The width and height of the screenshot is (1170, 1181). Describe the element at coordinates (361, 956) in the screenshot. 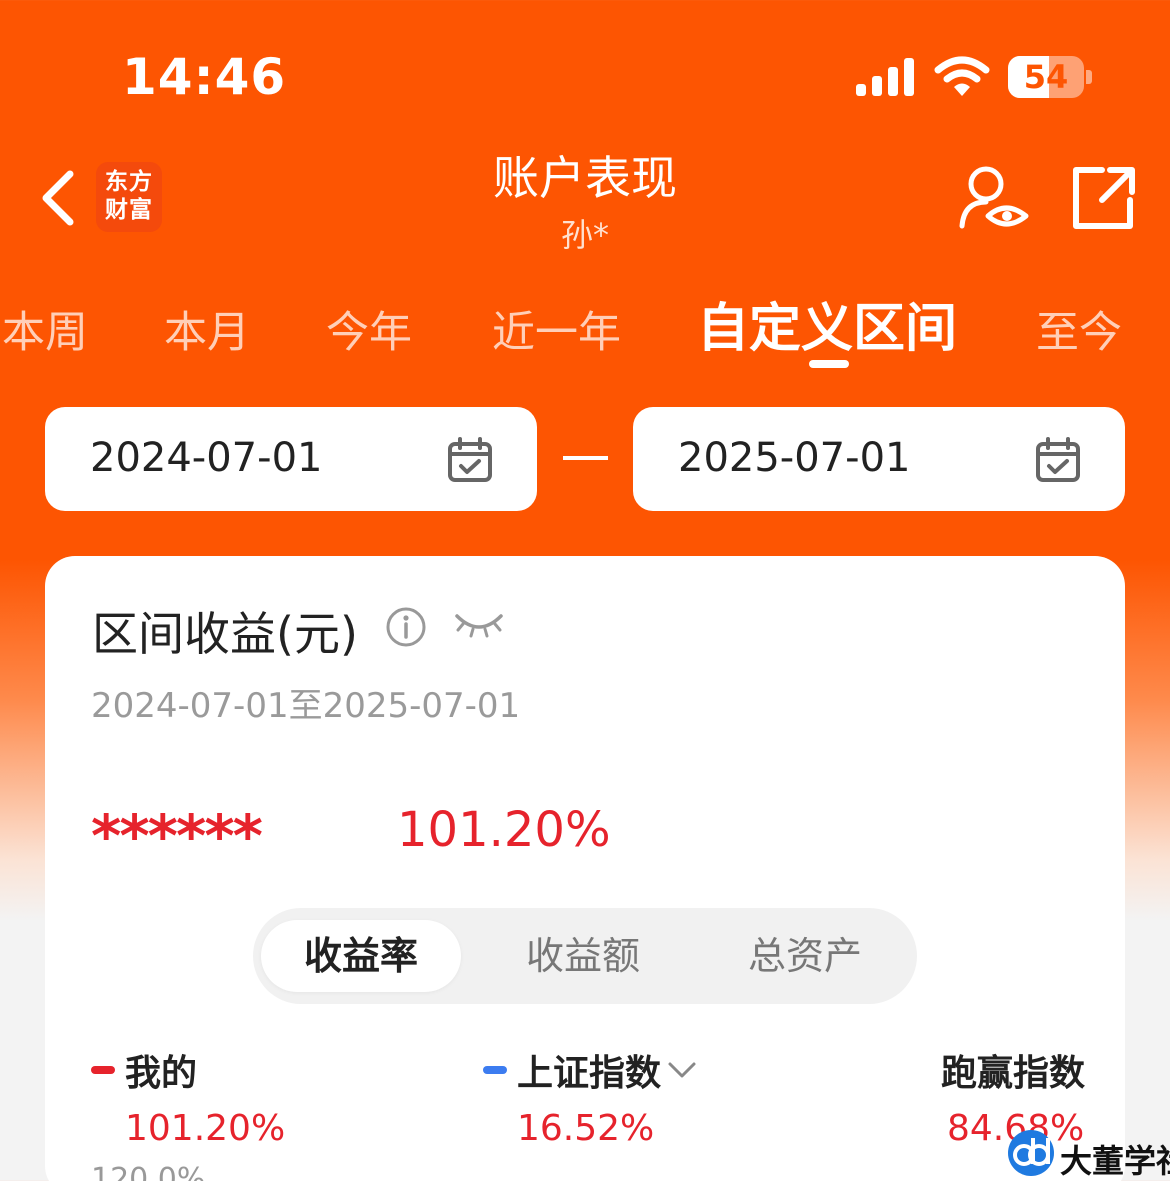

I see `segment-return-rate: 收益率` at that location.